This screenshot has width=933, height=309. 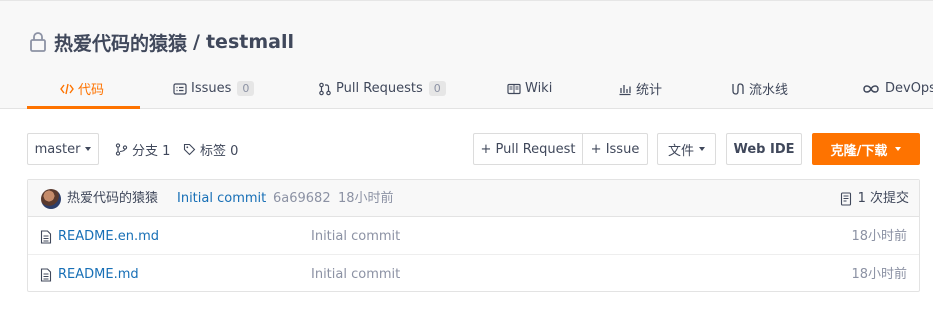 I want to click on branches-link: 分支 1, so click(x=142, y=149).